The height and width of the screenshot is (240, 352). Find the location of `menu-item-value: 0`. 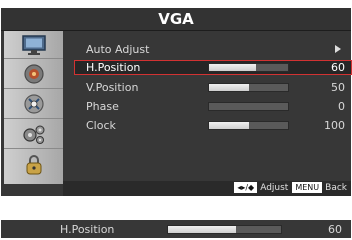

menu-item-value: 0 is located at coordinates (341, 106).